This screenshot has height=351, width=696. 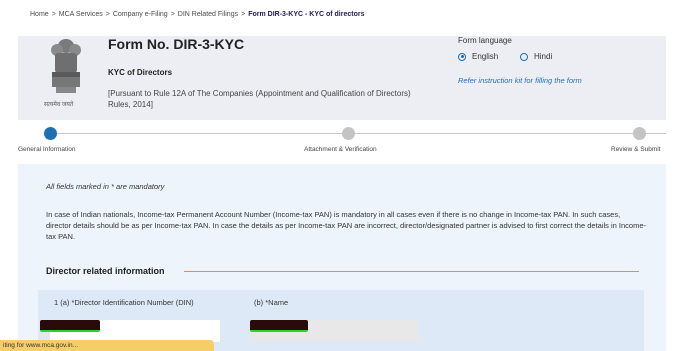 What do you see at coordinates (639, 133) in the screenshot?
I see `step-review-submit-indicator` at bounding box center [639, 133].